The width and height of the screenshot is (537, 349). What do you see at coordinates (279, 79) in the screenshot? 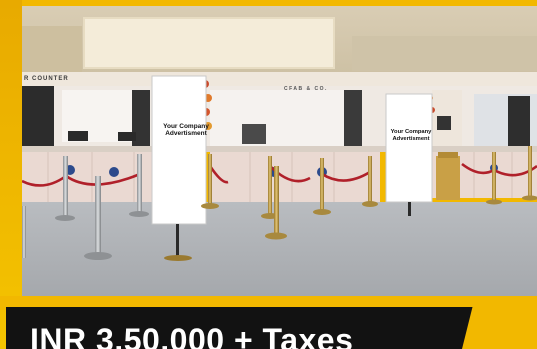
I see `counter-fascia` at bounding box center [279, 79].